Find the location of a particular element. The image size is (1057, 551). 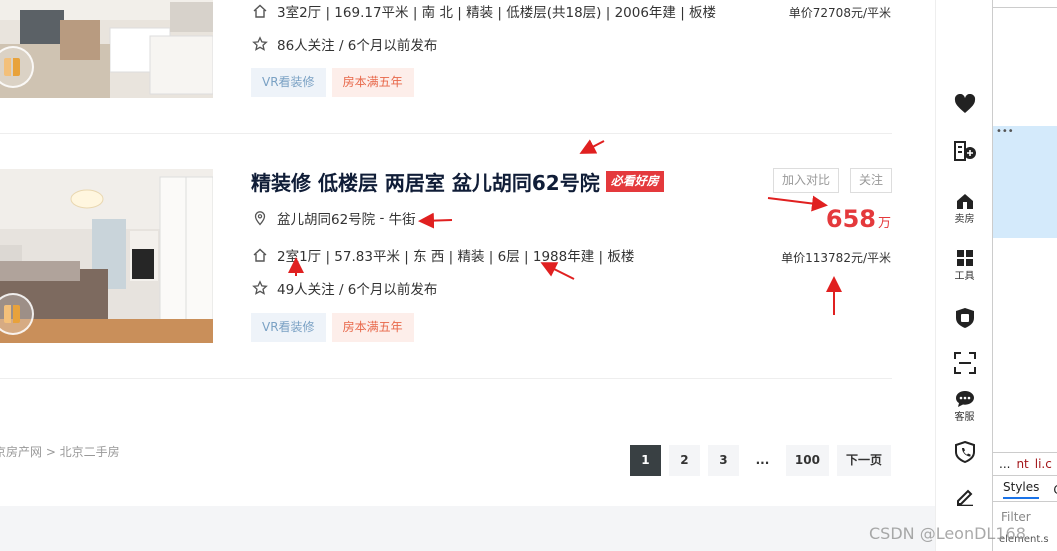

devtools-breadcrumb-bar: ... nt li.c is located at coordinates (1025, 464).